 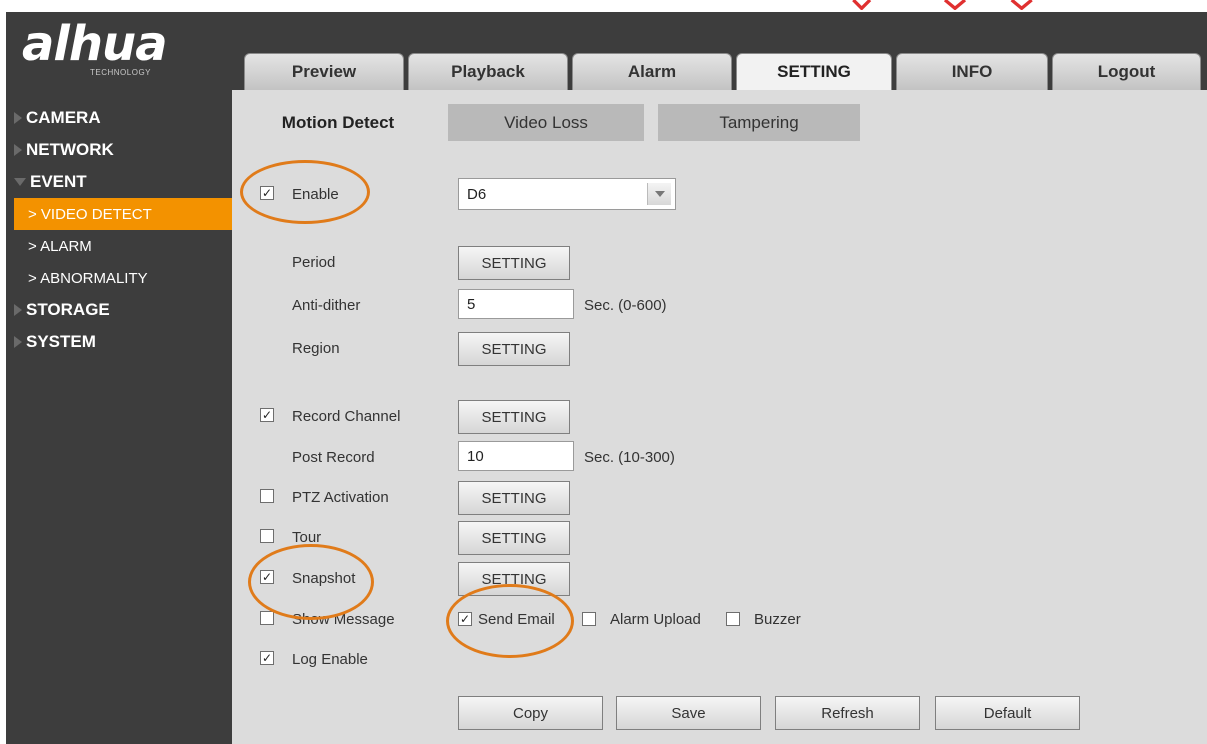 What do you see at coordinates (516, 619) in the screenshot?
I see `send-email-label: Send Email` at bounding box center [516, 619].